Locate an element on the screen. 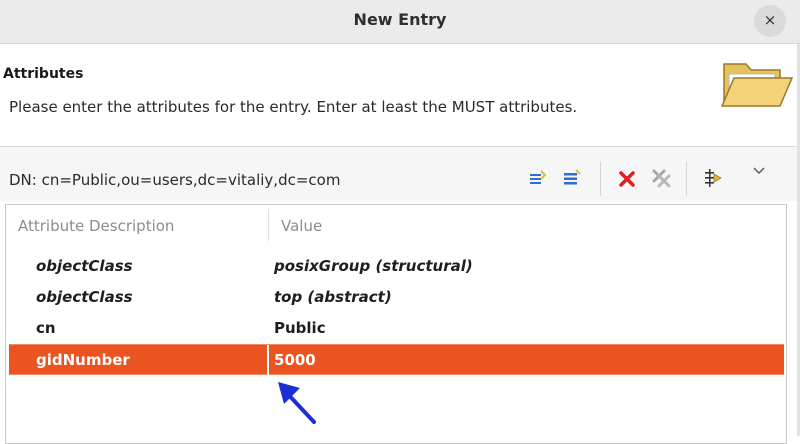 The height and width of the screenshot is (444, 800). value-cell: Public is located at coordinates (300, 328).